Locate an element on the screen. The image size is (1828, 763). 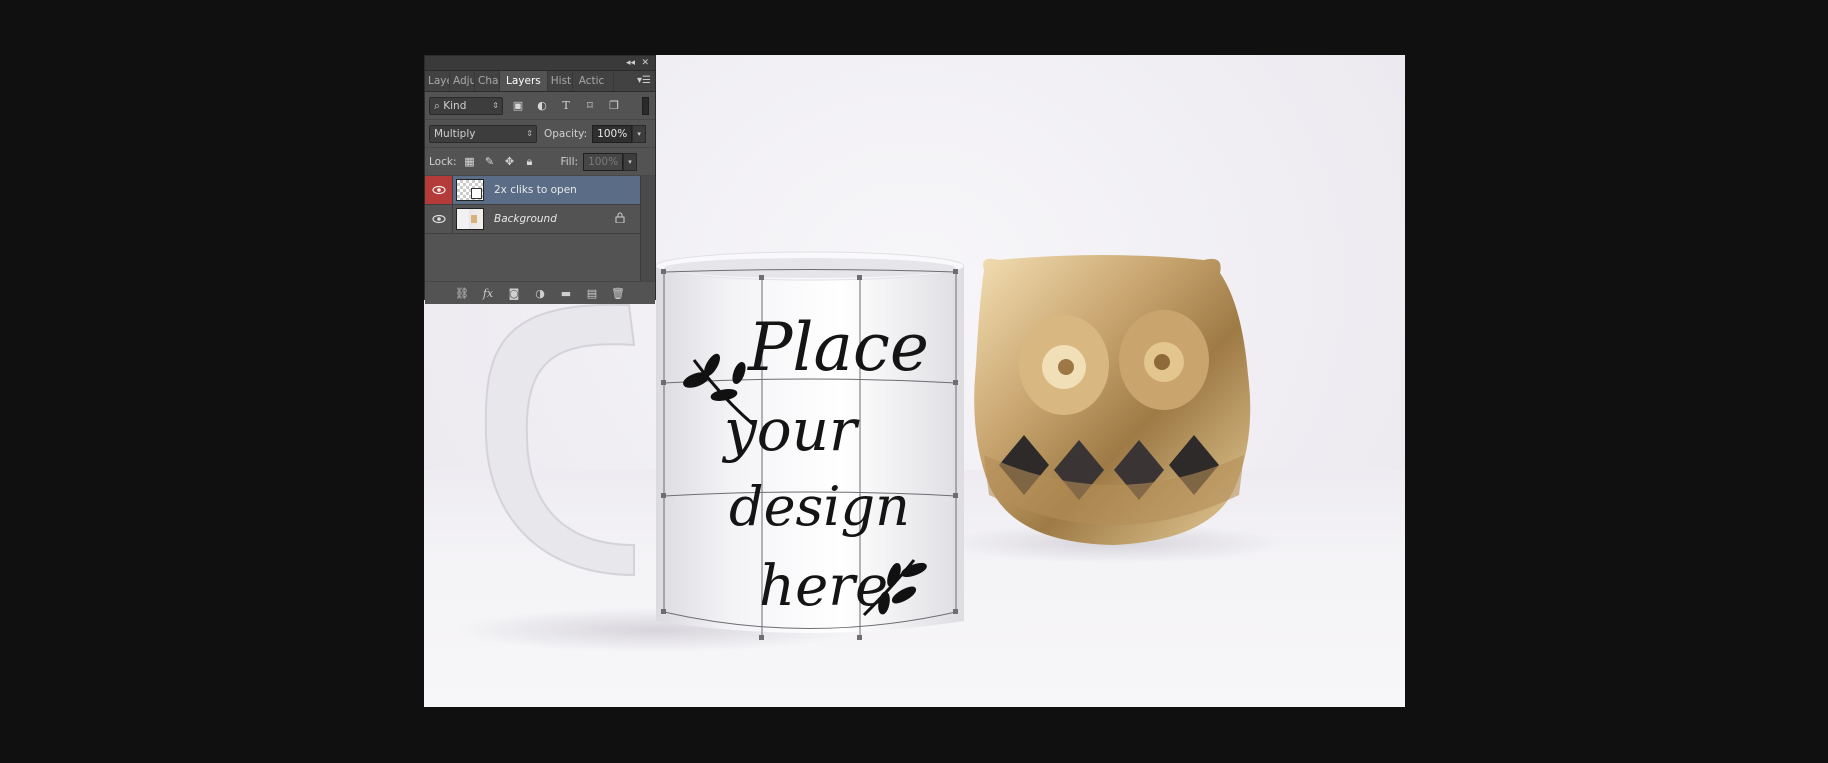
fill-input: 100% is located at coordinates (603, 161).